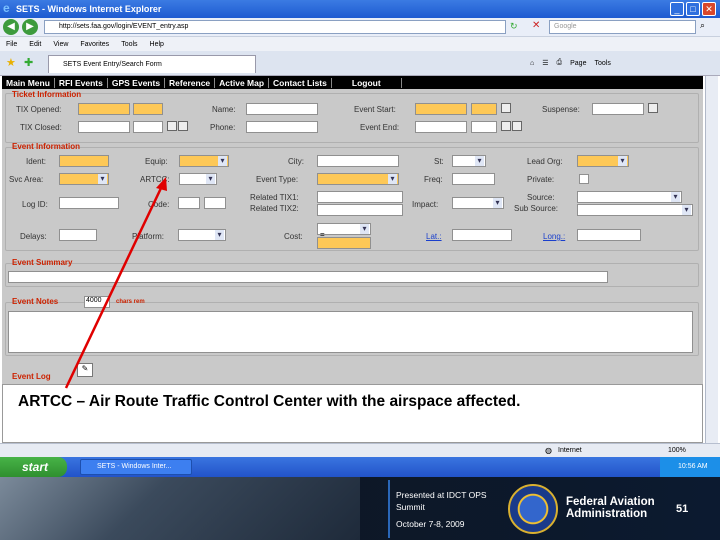 The width and height of the screenshot is (720, 540). I want to click on log-id-input, so click(89, 203).